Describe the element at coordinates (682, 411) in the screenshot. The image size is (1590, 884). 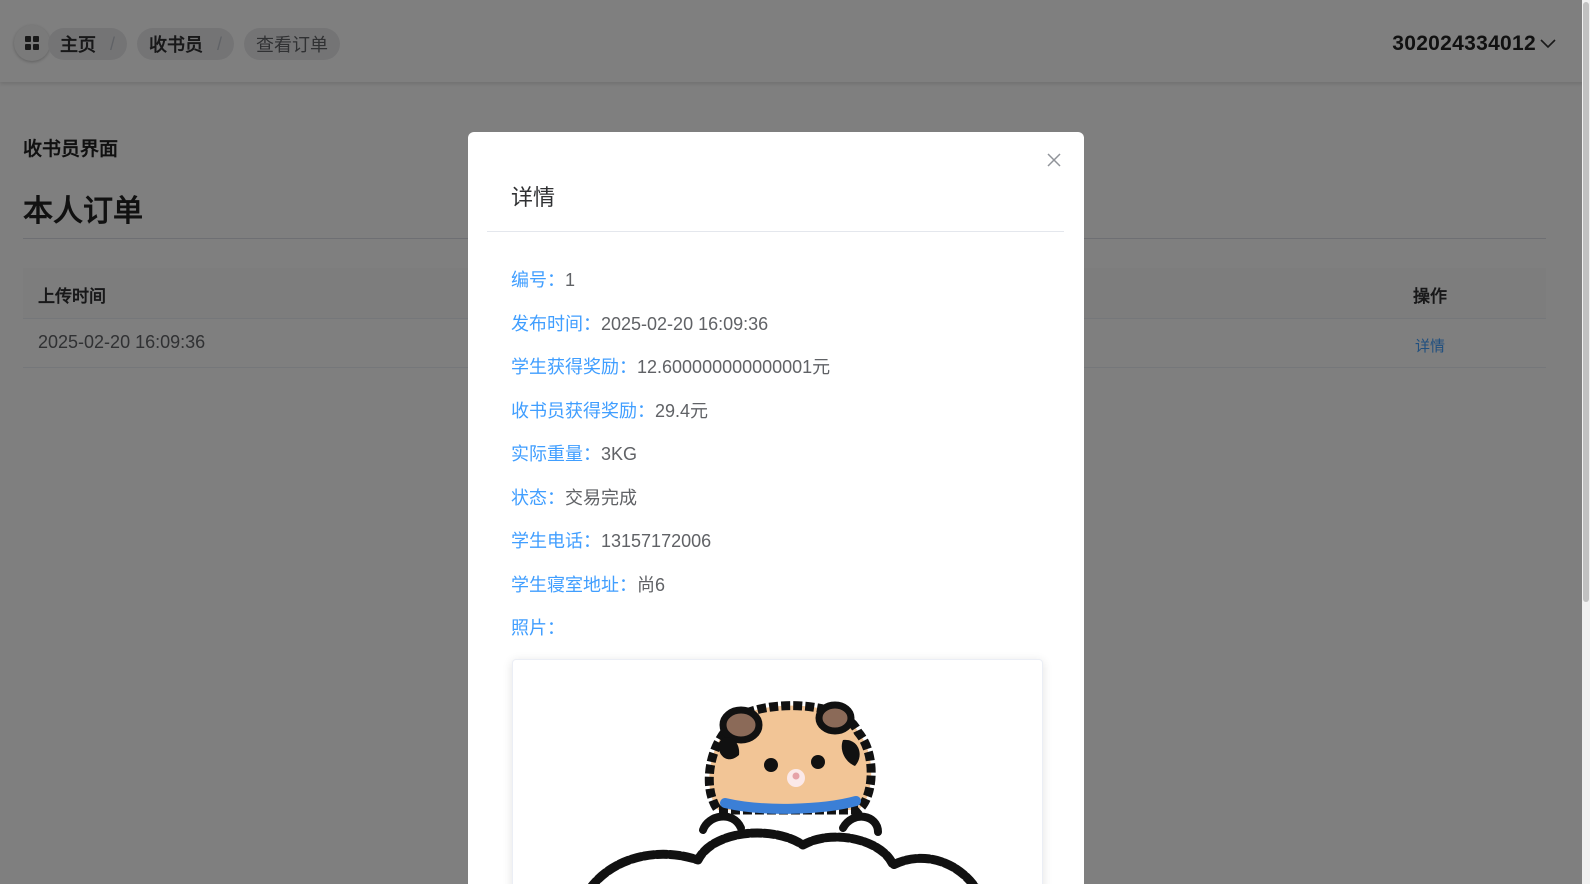
I see `field-value: 29.4元` at that location.